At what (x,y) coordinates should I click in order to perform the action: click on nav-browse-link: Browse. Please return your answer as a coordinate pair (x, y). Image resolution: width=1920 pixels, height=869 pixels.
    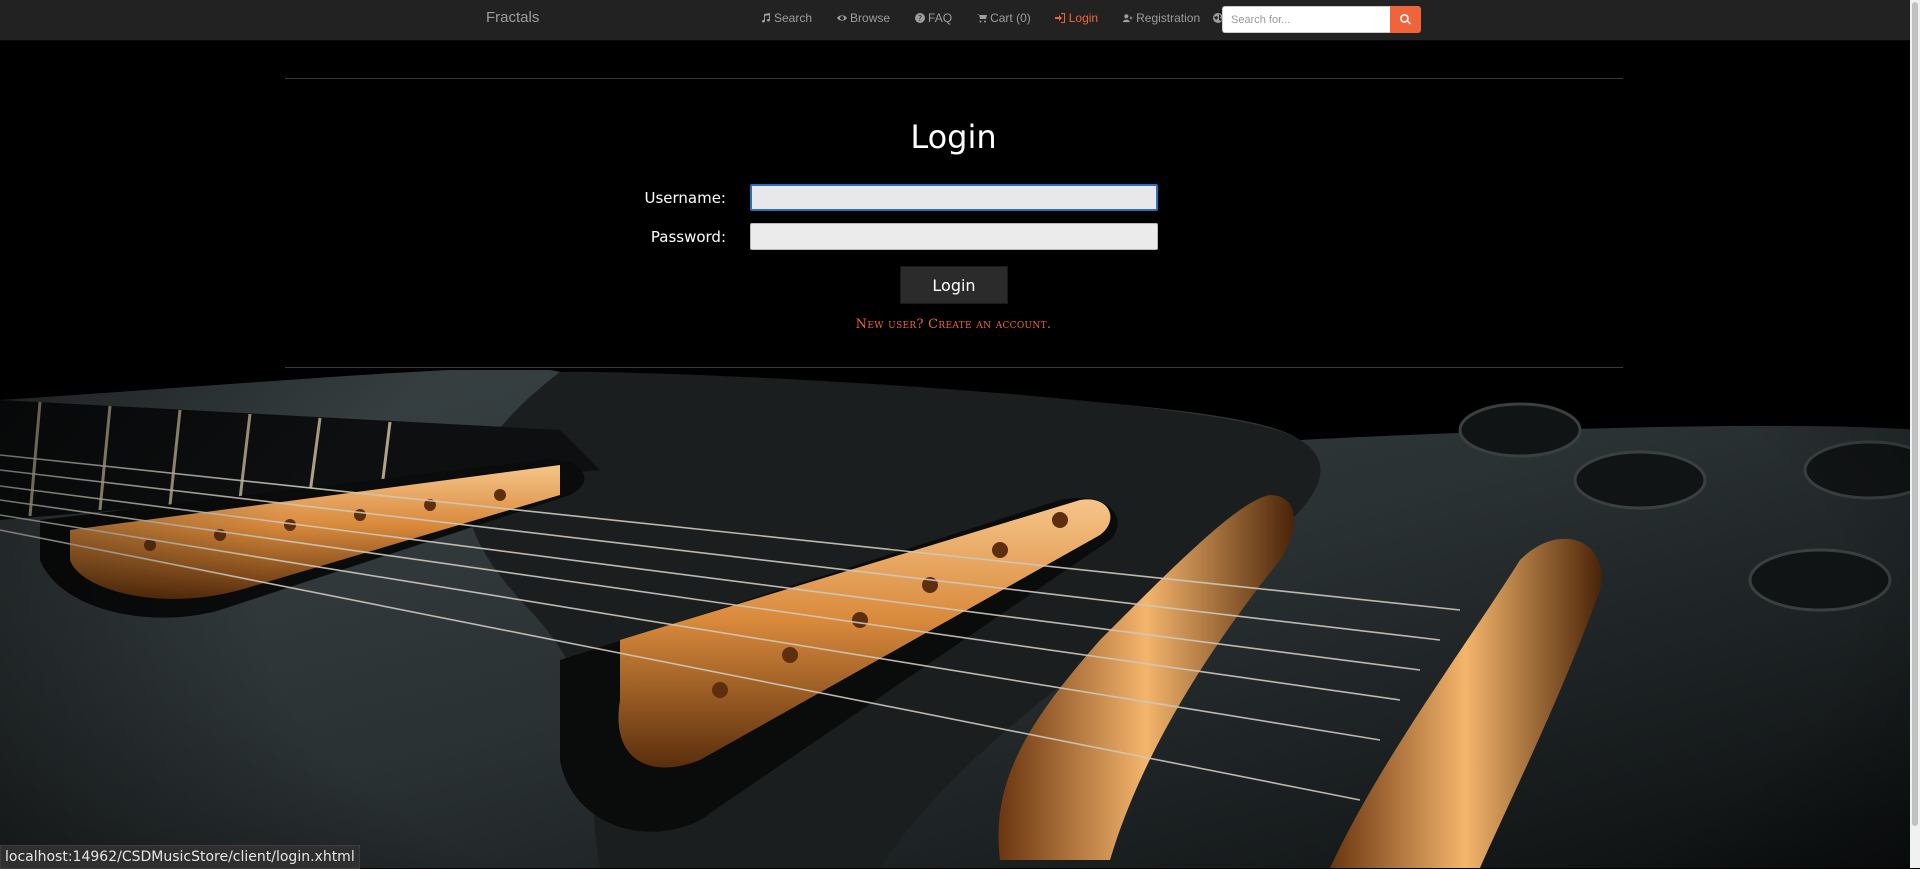
    Looking at the image, I should click on (863, 18).